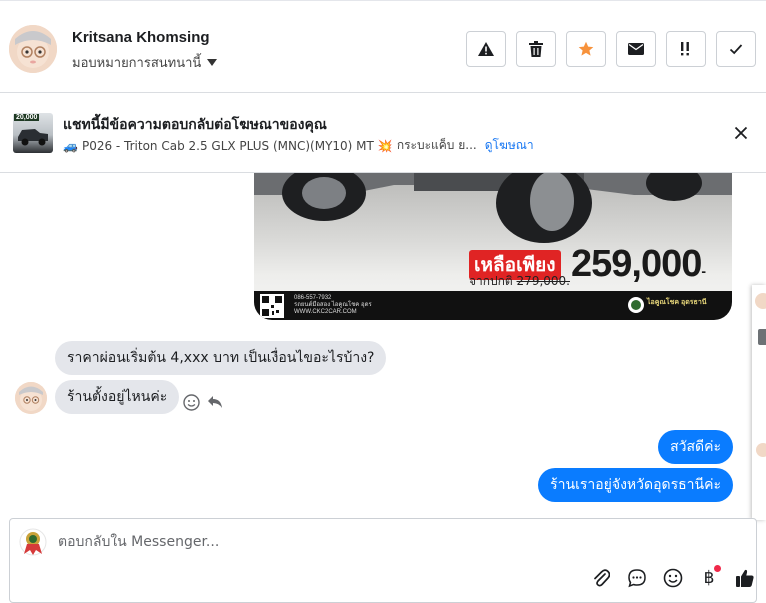 This screenshot has height=603, width=766. I want to click on follow-up-button, so click(686, 49).